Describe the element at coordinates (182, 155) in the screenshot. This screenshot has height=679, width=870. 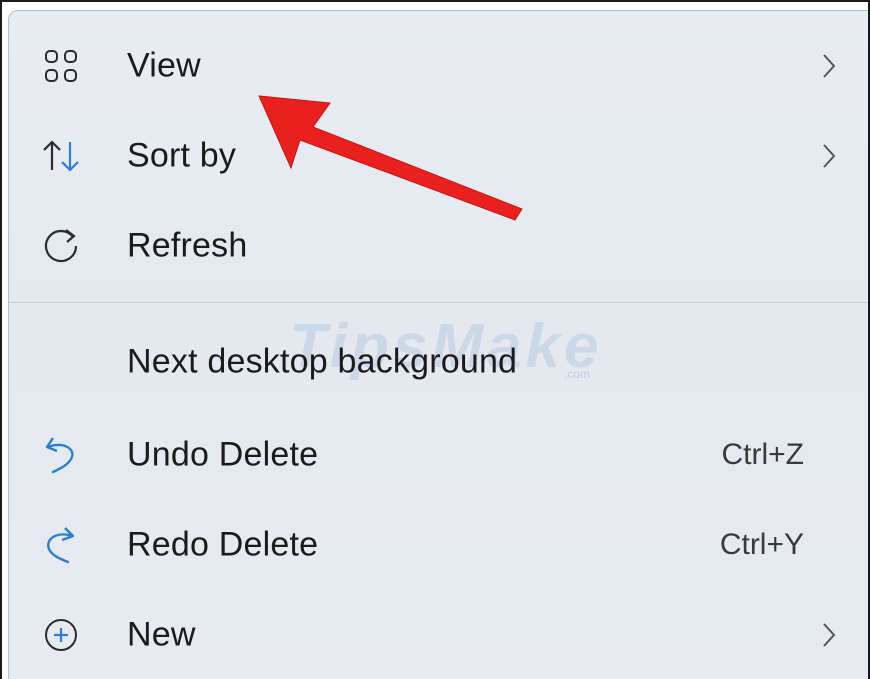
I see `menu-item-label: Sort by` at that location.